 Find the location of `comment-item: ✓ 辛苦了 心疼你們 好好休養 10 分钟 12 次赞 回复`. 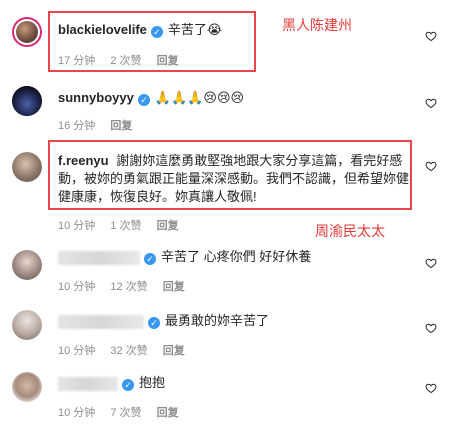

comment-item: ✓ 辛苦了 心疼你們 好好休養 10 分钟 12 次赞 回复 is located at coordinates (224, 270).